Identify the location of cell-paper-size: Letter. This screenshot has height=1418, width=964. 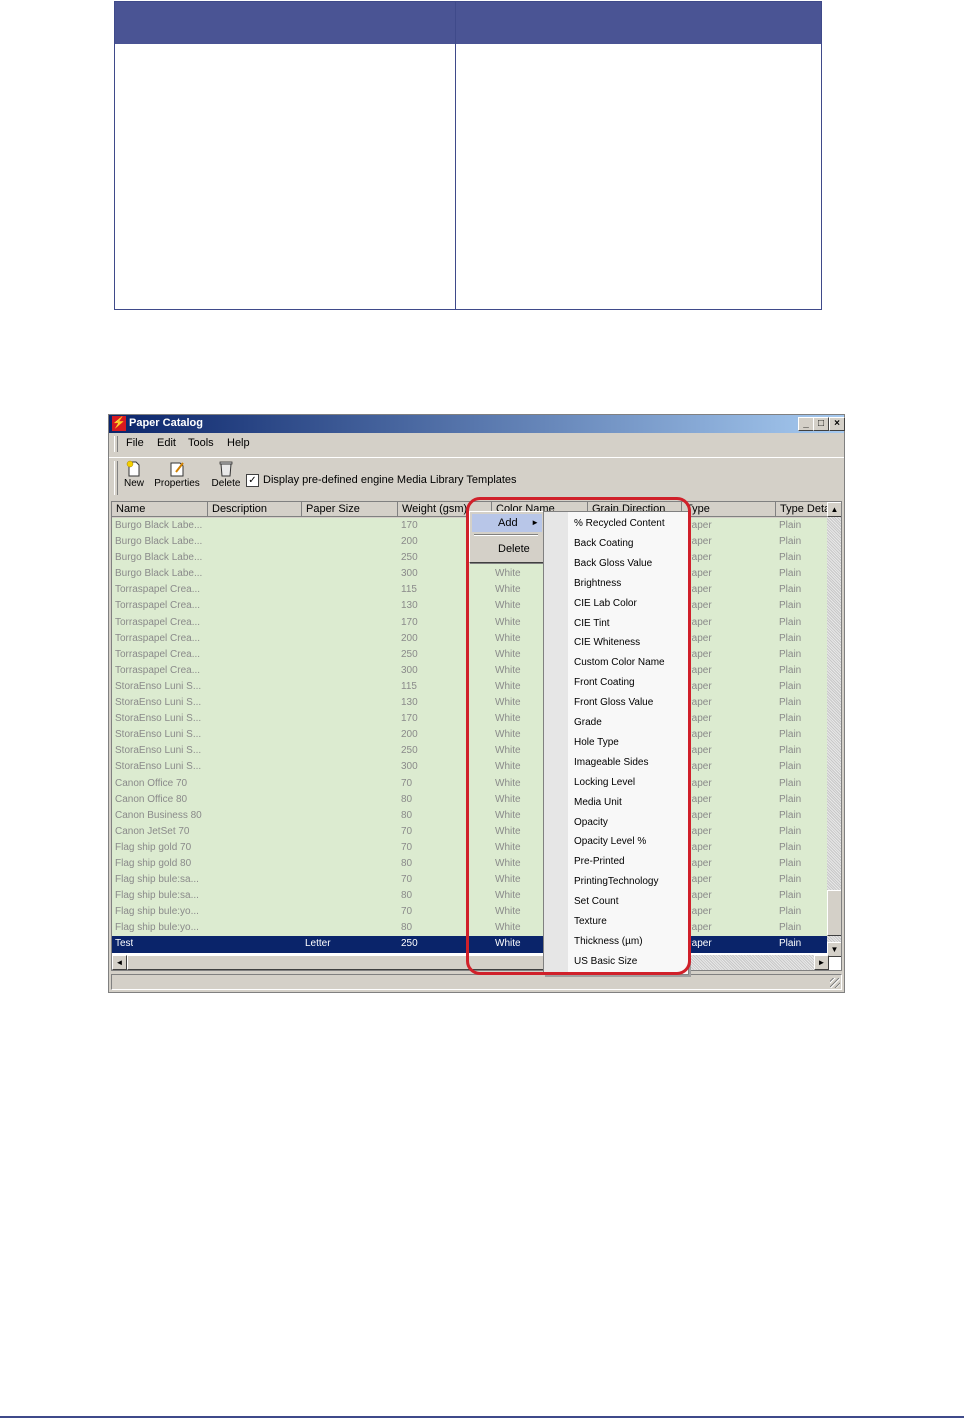
(318, 944).